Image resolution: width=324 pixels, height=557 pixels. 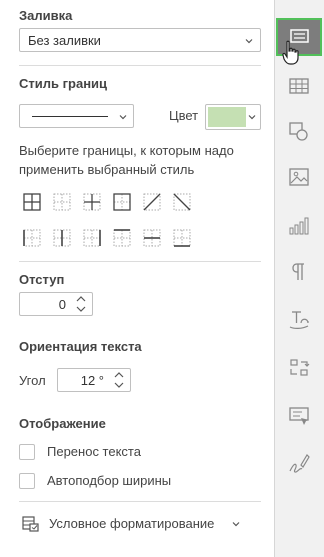 I want to click on border-left-icon, so click(x=32, y=238).